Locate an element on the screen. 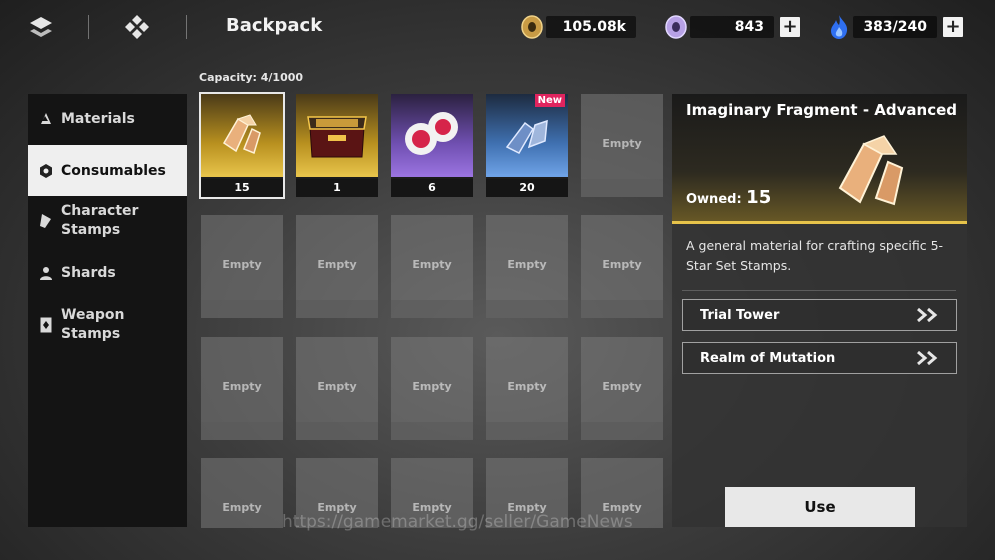 The image size is (995, 560). pen-nib-icon is located at coordinates (46, 221).